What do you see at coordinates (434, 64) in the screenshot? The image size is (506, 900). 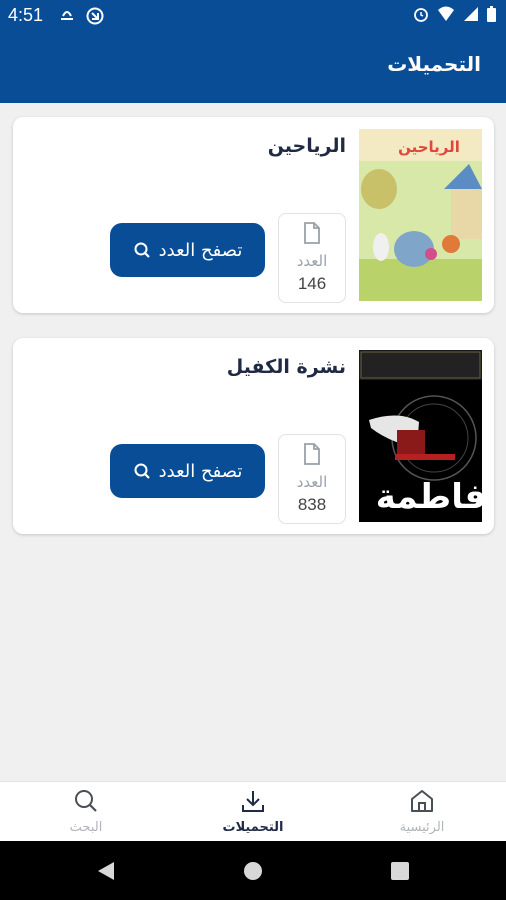 I see `page-title: التحميلات` at bounding box center [434, 64].